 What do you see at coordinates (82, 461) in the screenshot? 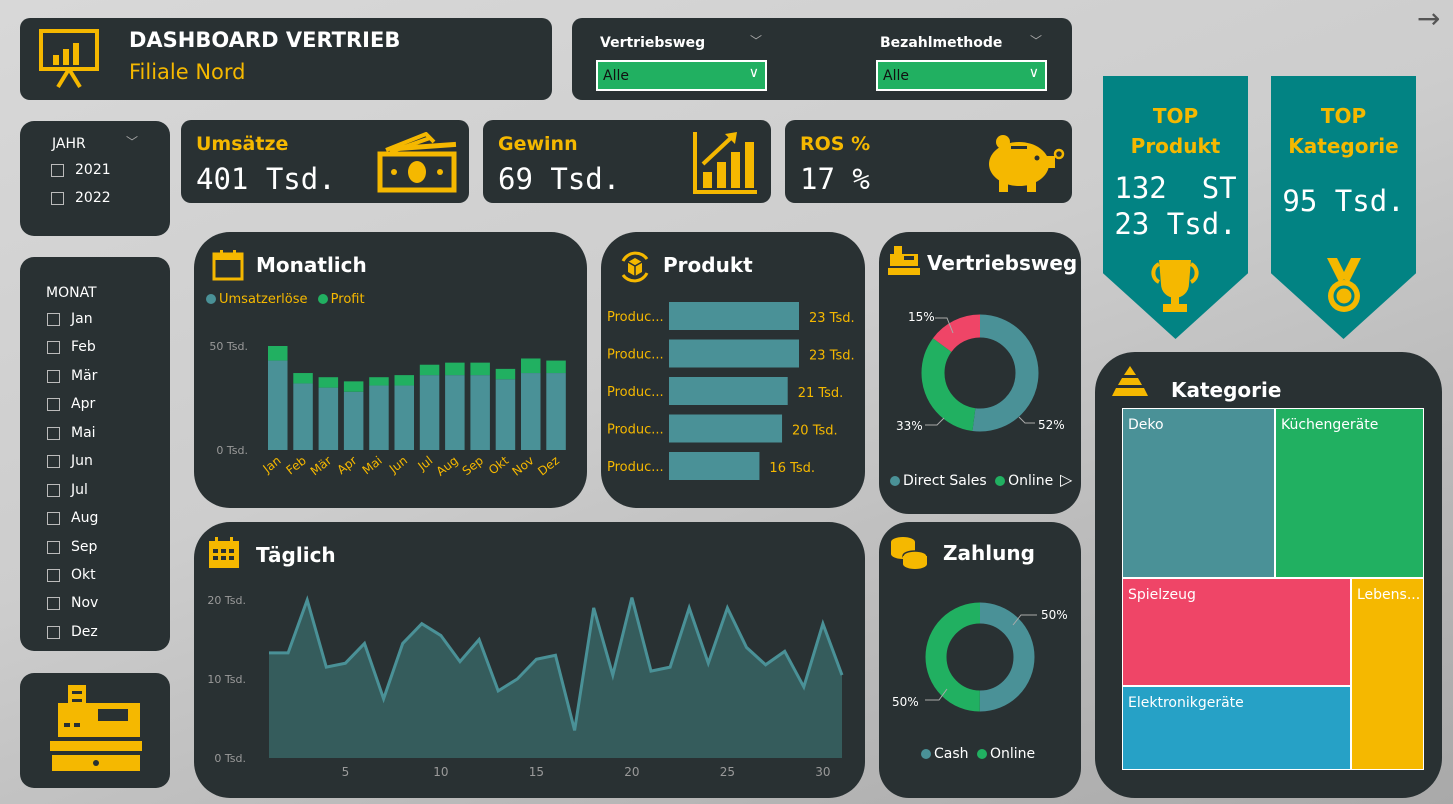
I see `month-option-label: Jun` at bounding box center [82, 461].